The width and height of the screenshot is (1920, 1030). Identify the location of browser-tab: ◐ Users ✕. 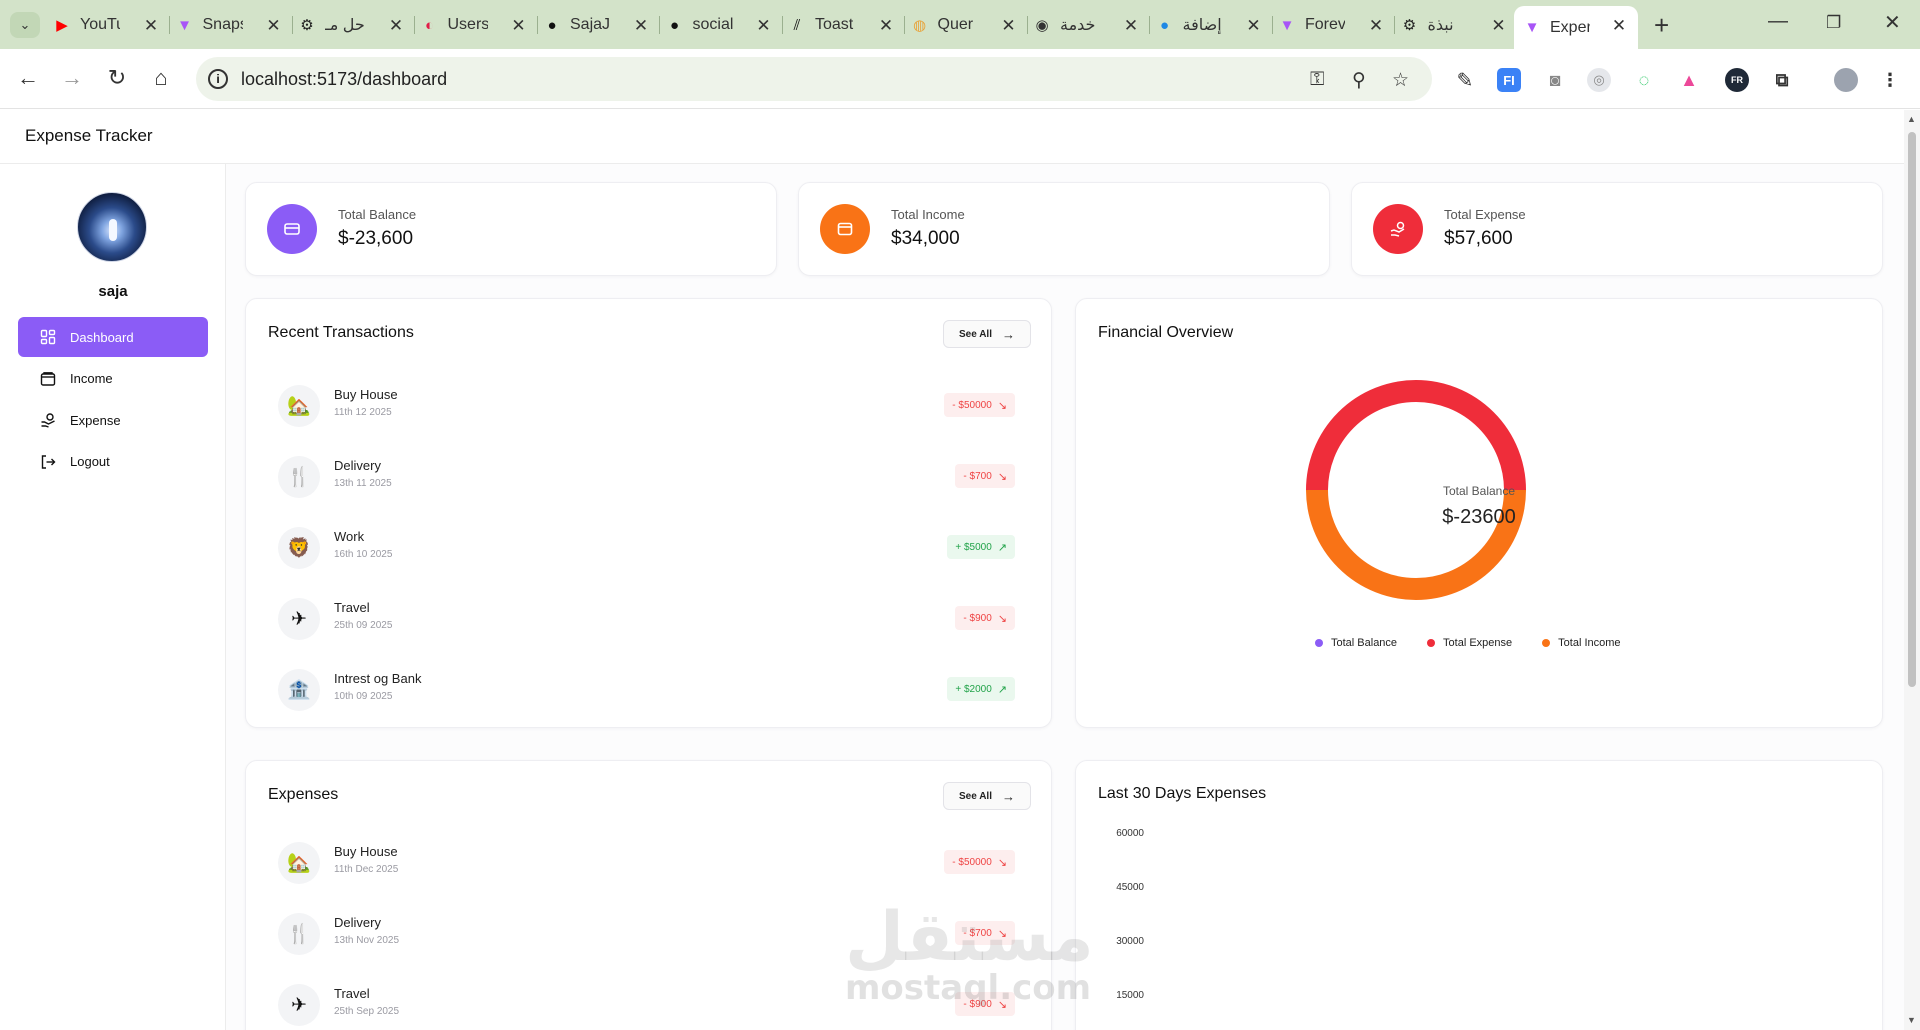
(475, 25).